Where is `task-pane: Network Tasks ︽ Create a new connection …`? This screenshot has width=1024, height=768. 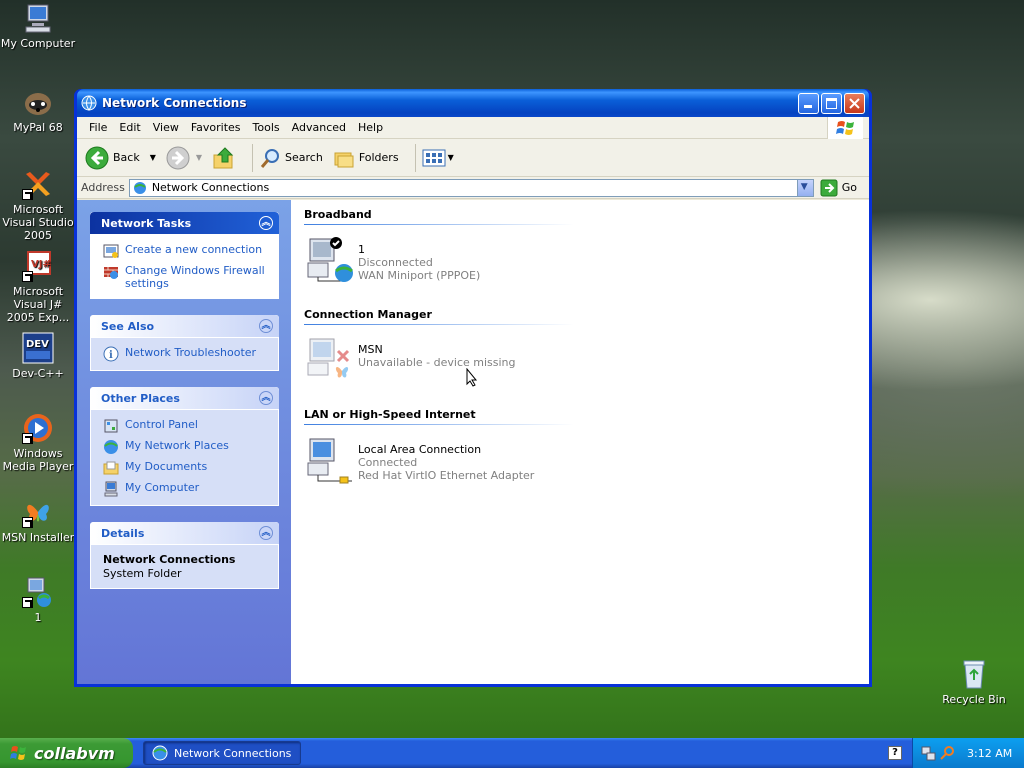
task-pane: Network Tasks ︽ Create a new connection … is located at coordinates (184, 442).